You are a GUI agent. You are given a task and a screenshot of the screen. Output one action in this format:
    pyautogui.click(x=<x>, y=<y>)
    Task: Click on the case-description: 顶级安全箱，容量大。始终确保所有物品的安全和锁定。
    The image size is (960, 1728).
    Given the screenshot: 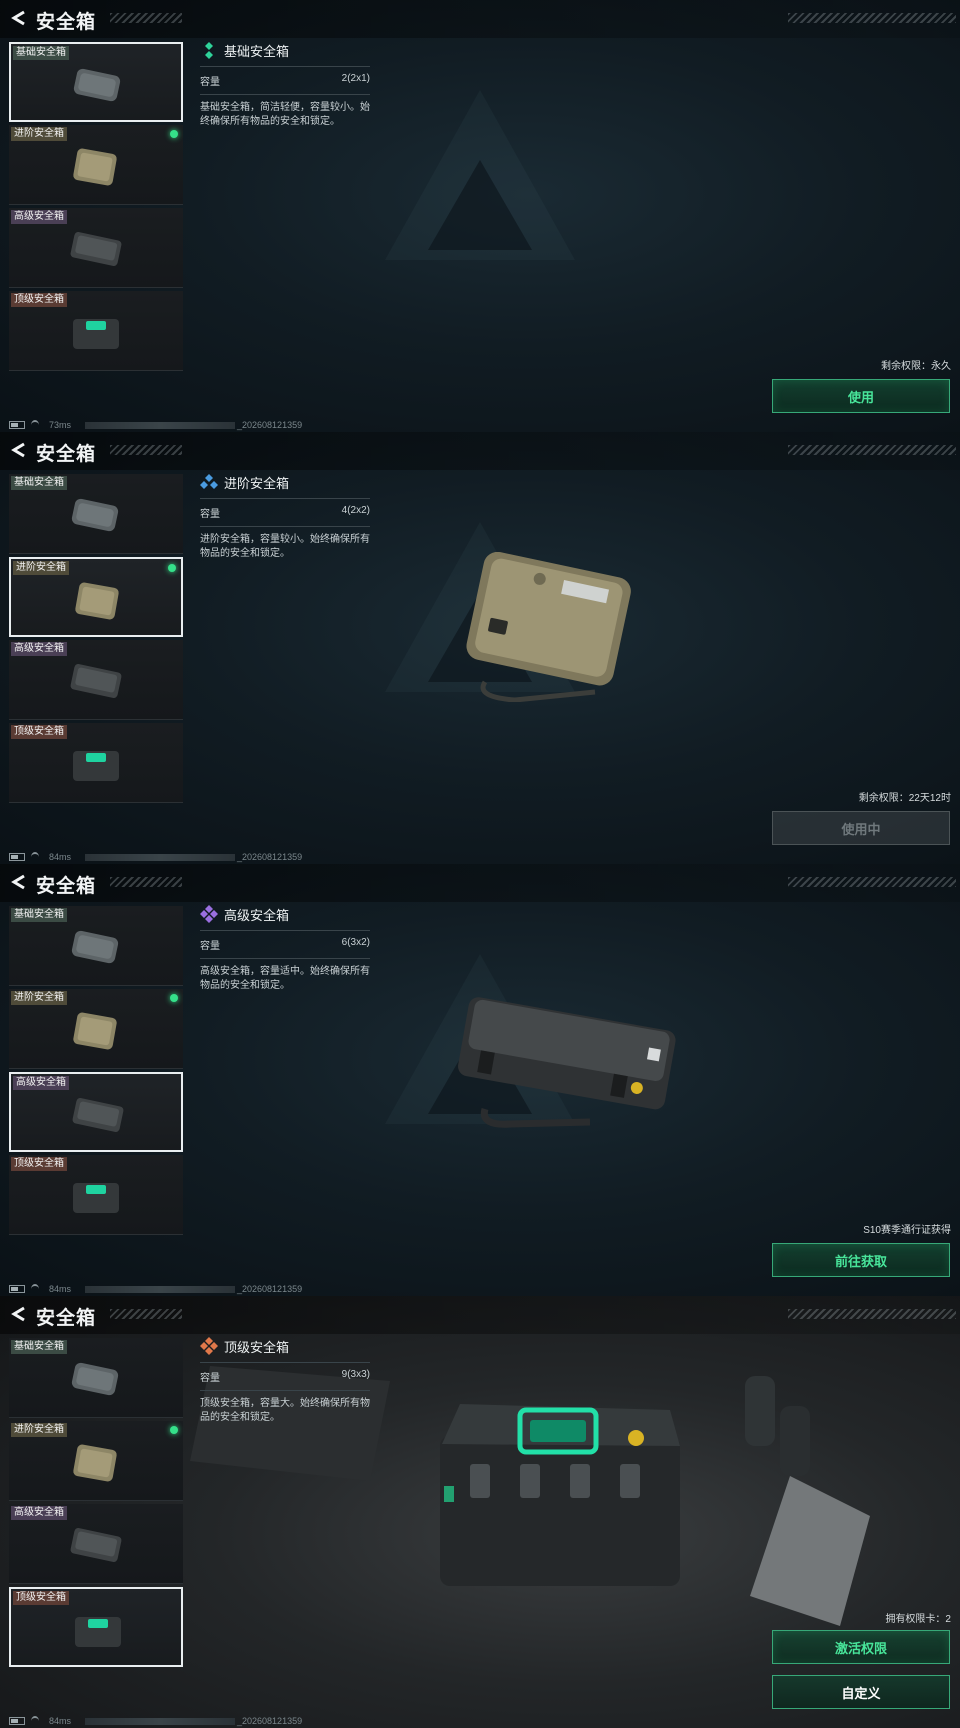 What is the action you would take?
    pyautogui.click(x=285, y=1410)
    